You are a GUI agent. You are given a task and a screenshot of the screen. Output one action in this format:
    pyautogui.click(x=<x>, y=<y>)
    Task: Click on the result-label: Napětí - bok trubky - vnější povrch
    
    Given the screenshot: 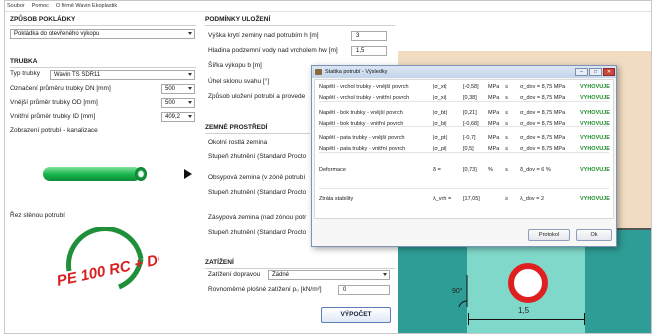 What is the action you would take?
    pyautogui.click(x=361, y=113)
    